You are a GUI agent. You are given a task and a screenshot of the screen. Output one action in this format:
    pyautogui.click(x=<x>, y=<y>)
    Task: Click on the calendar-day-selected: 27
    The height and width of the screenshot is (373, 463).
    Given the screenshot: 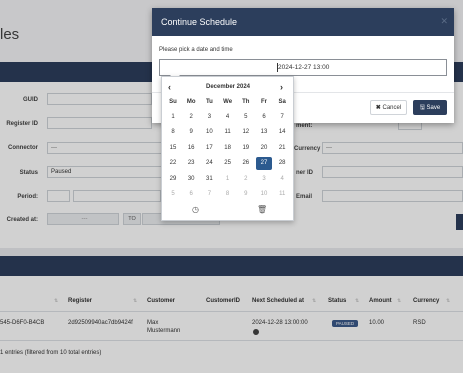 What is the action you would take?
    pyautogui.click(x=264, y=164)
    